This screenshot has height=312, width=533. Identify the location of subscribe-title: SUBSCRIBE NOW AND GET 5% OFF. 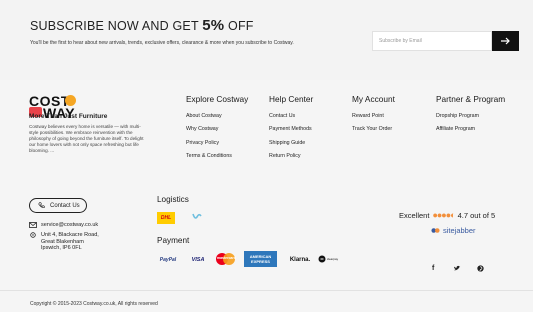
(142, 25).